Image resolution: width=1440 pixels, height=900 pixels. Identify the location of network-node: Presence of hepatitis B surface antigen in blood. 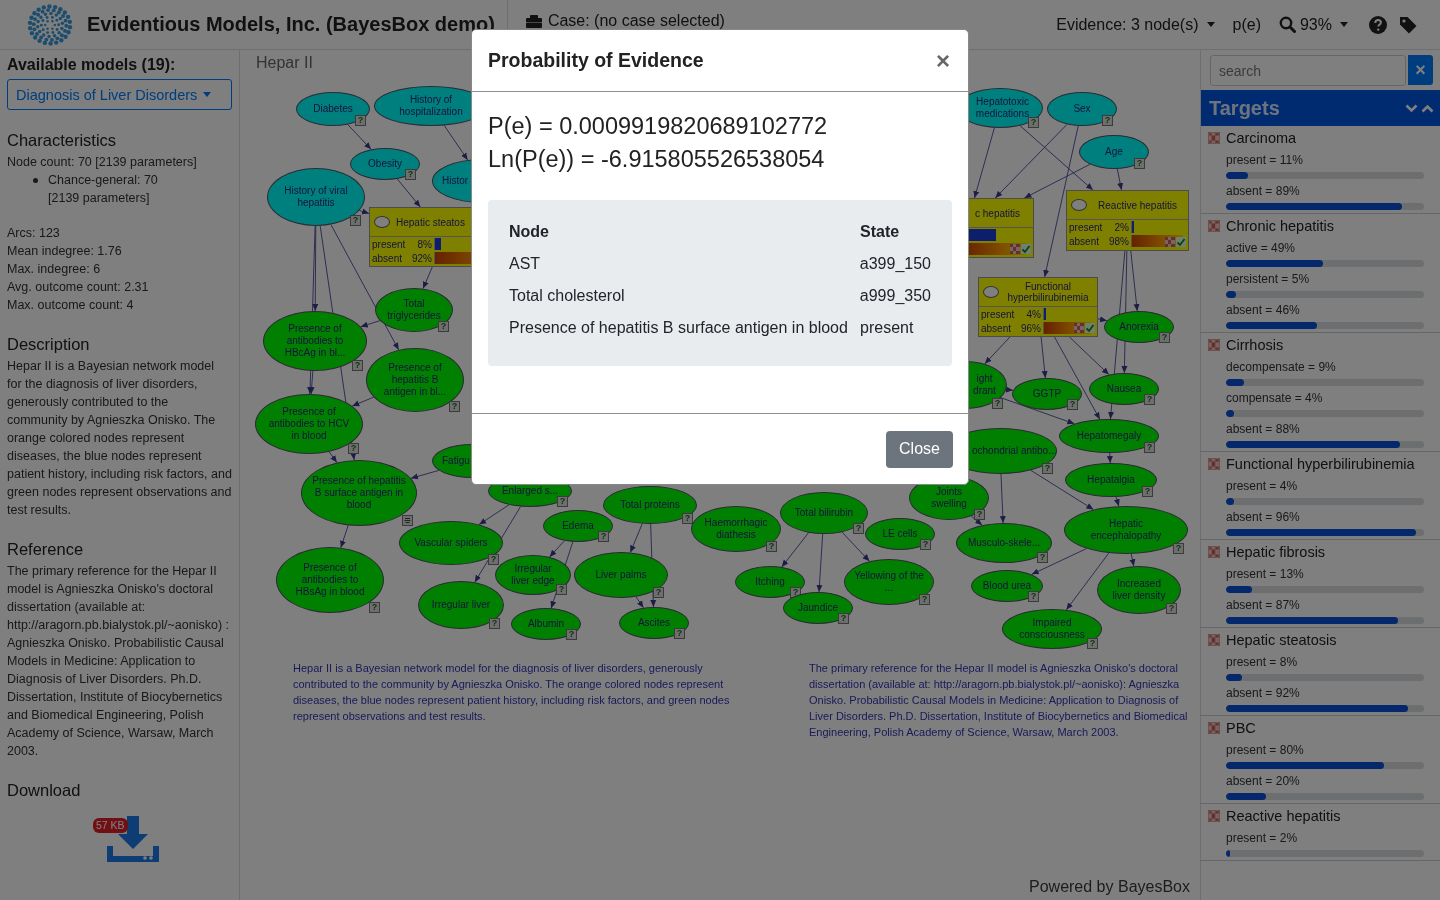
(359, 493).